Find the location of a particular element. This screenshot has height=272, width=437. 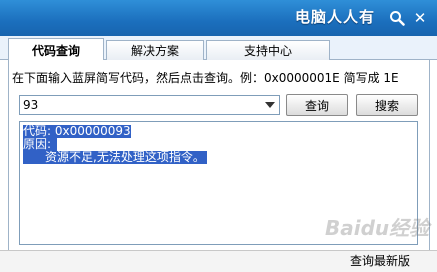

title-bar: 电脑人人有 ✕ is located at coordinates (218, 18).